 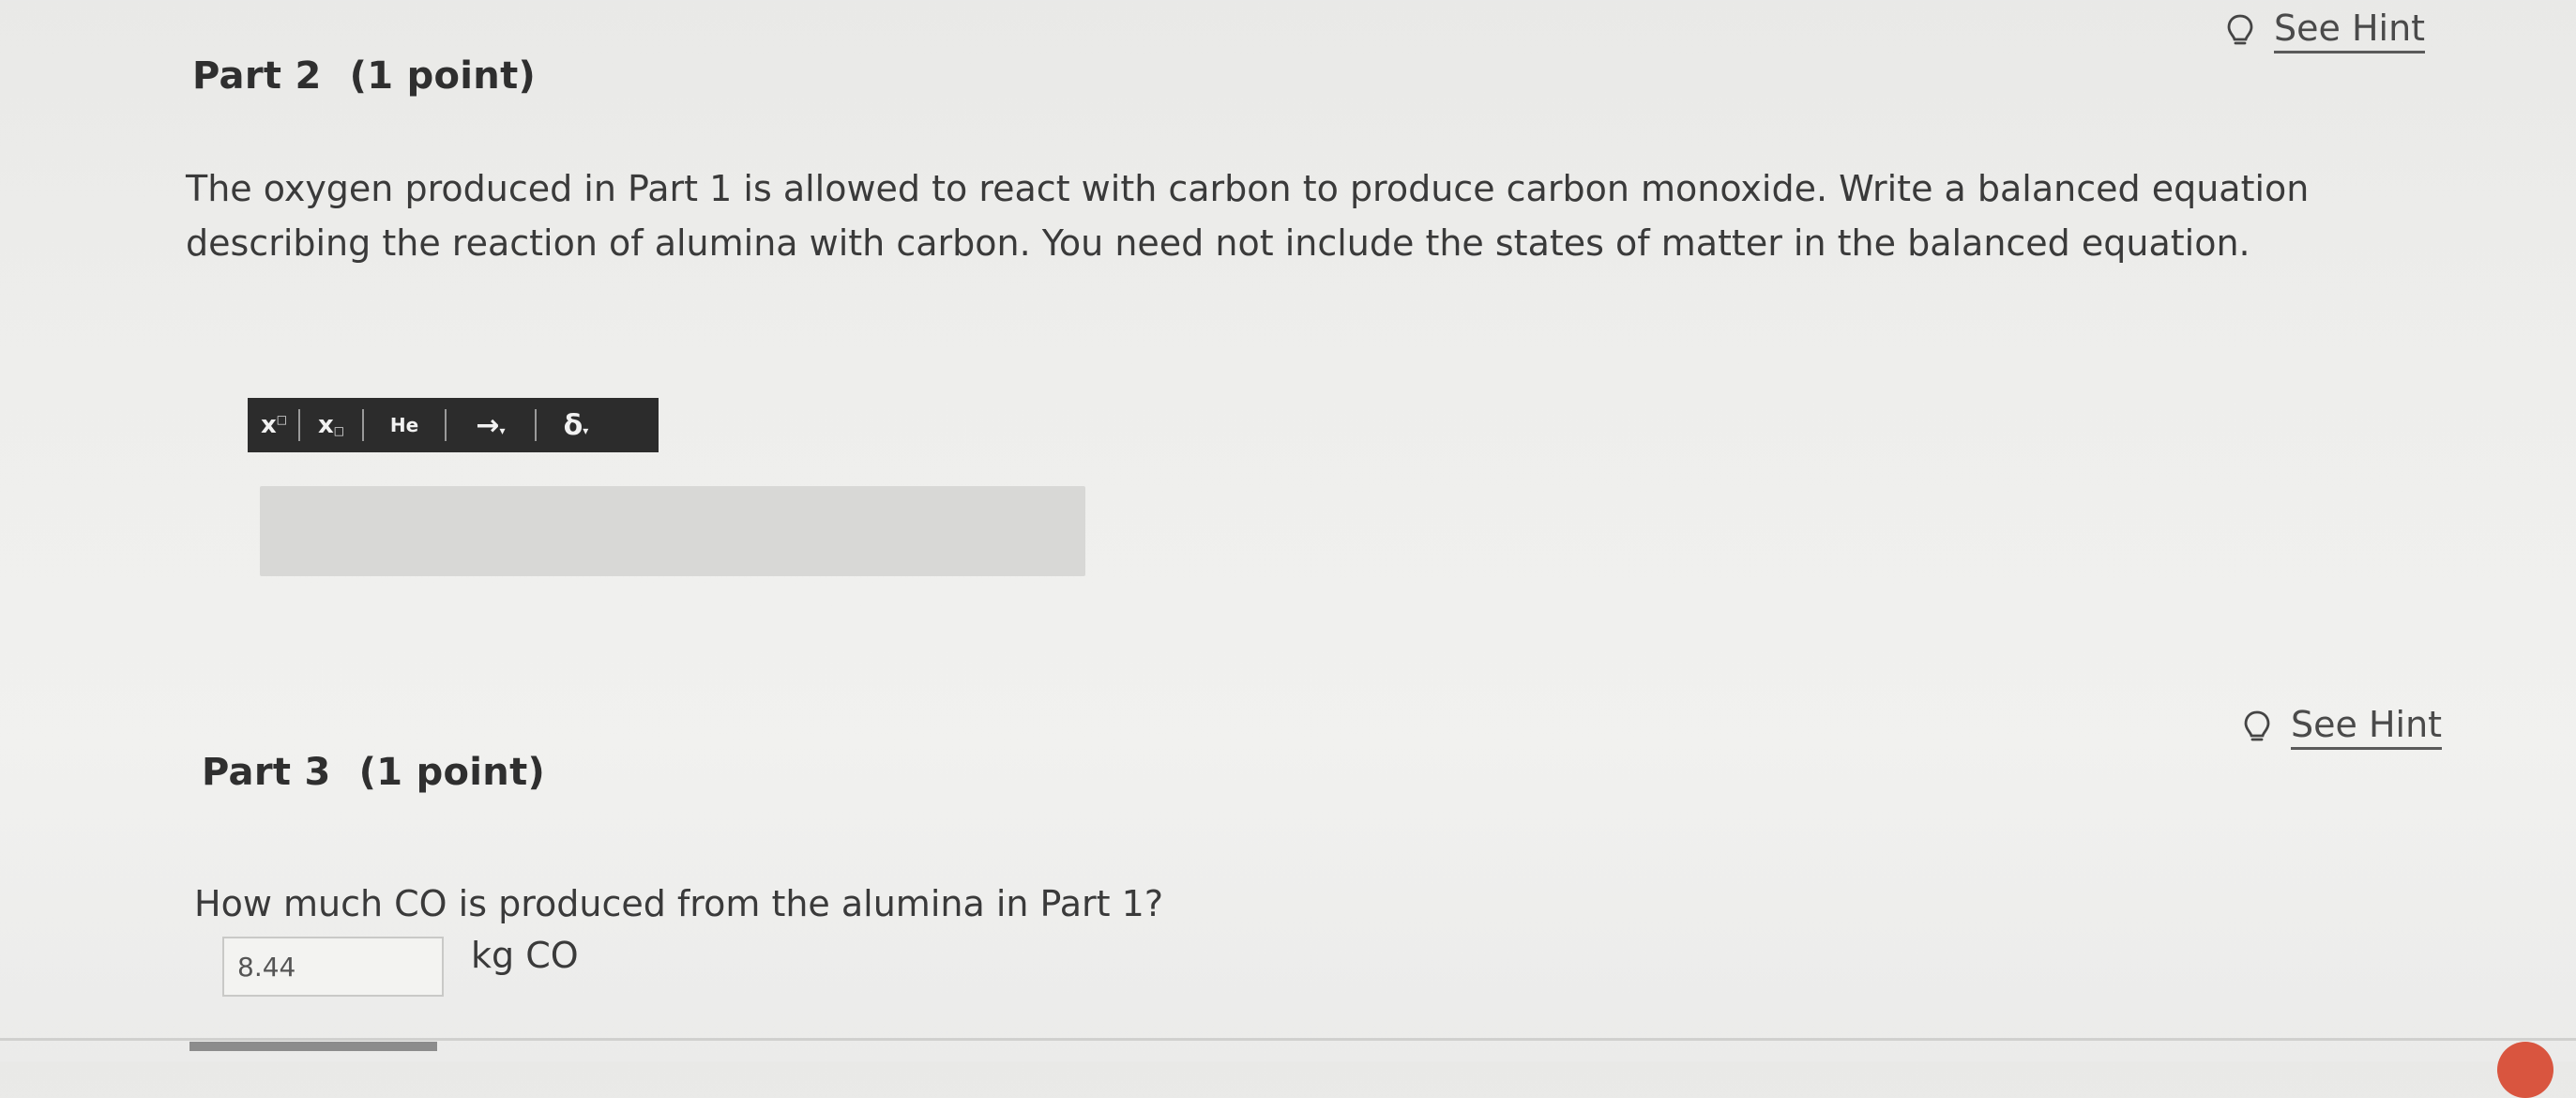 I want to click on subscript-label: x, so click(x=325, y=425).